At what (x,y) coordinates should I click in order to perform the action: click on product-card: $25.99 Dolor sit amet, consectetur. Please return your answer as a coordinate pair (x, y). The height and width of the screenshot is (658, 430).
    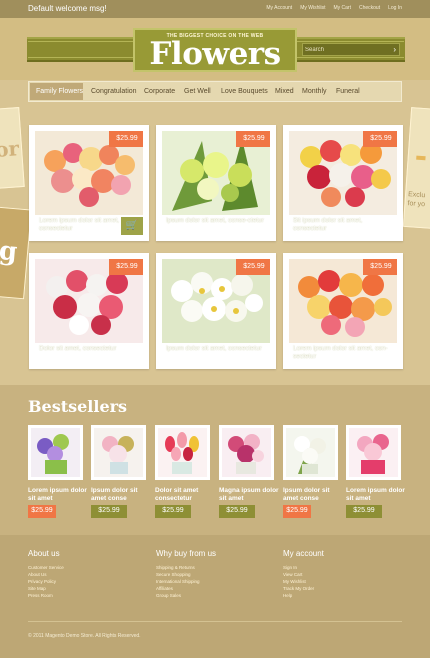
    Looking at the image, I should click on (89, 311).